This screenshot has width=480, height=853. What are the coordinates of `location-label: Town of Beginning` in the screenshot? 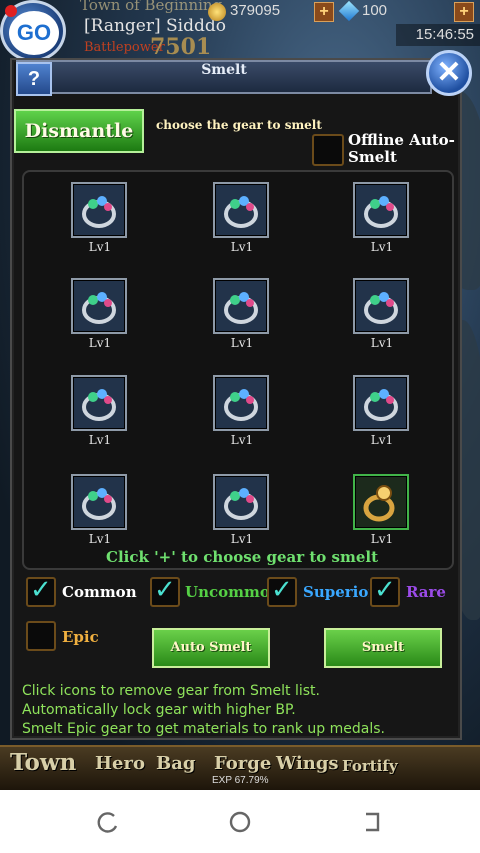 It's located at (151, 7).